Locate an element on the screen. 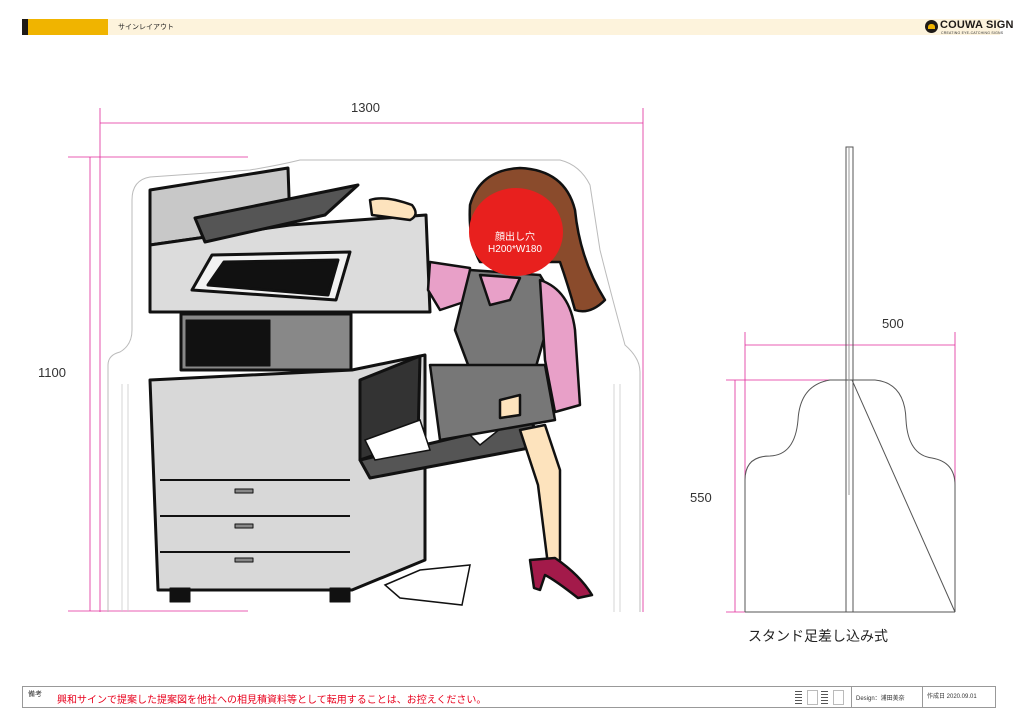  created-date: 作成日 2020.09.01 is located at coordinates (952, 697).